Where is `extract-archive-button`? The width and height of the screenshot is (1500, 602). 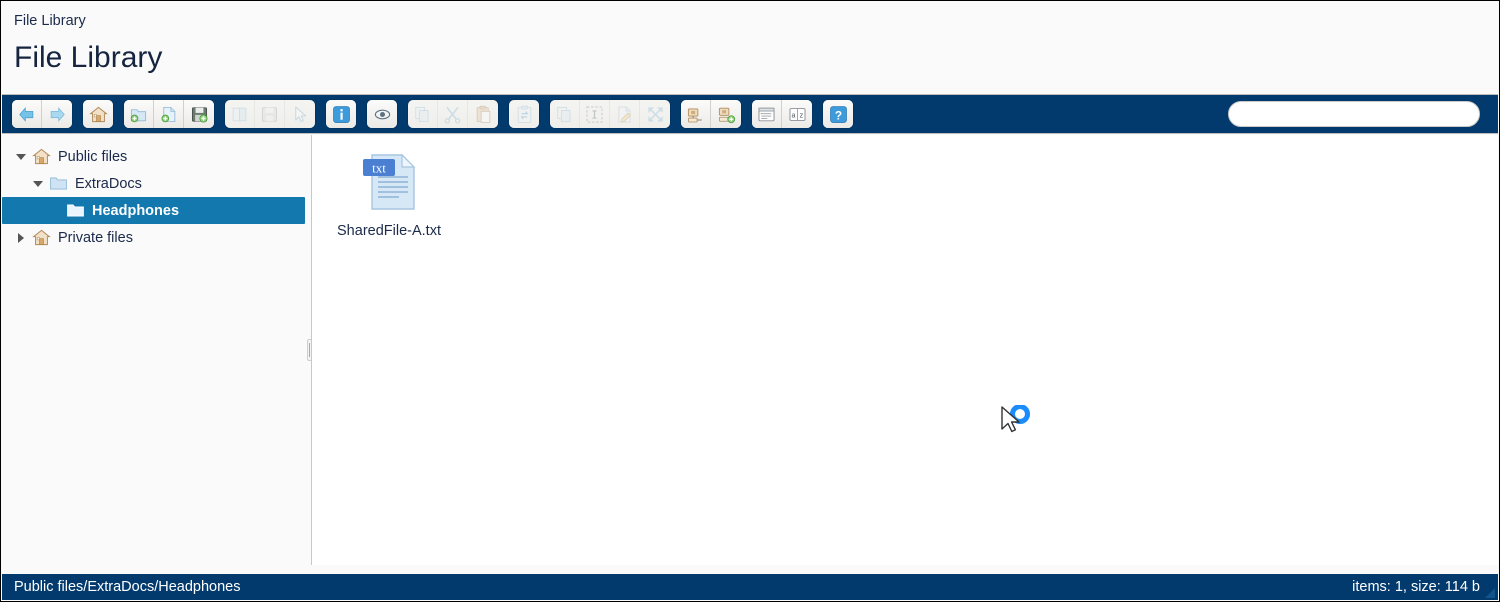
extract-archive-button is located at coordinates (696, 114).